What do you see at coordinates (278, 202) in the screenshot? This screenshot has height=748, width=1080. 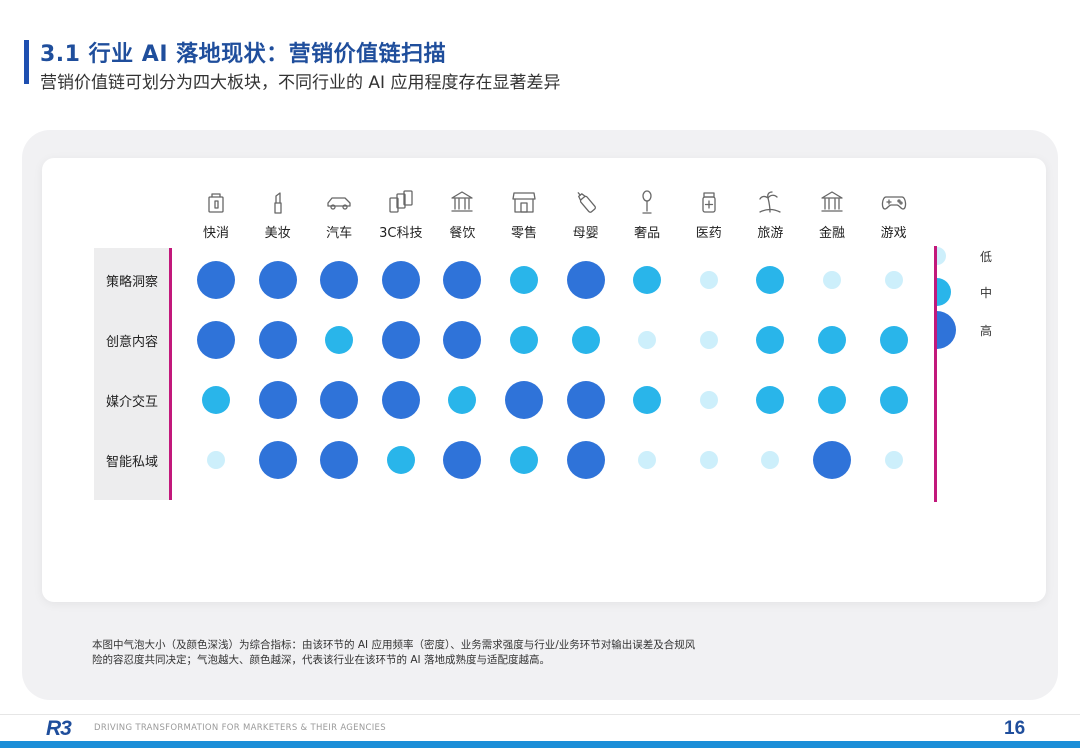 I see `lipstick-icon` at bounding box center [278, 202].